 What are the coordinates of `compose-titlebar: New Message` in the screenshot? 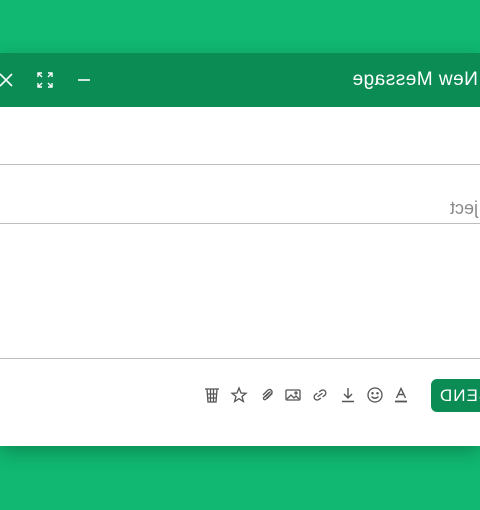 It's located at (240, 80).